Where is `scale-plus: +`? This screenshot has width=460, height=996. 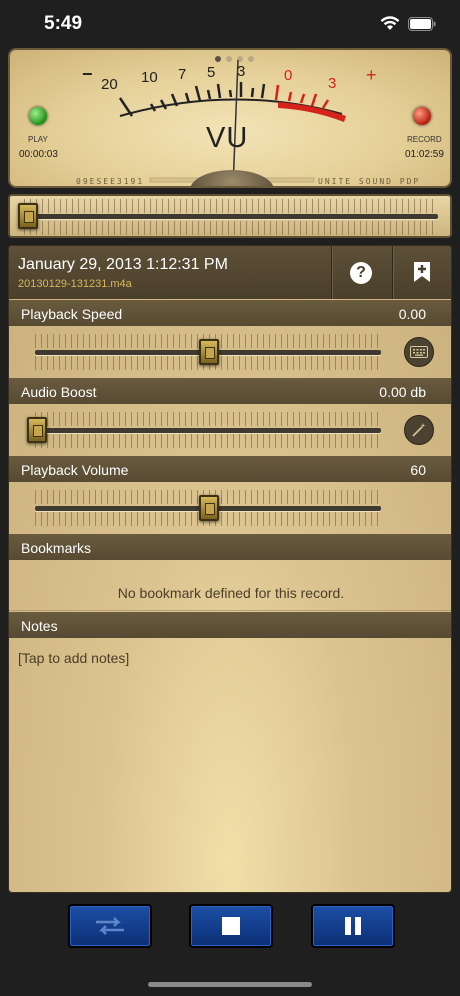 scale-plus: + is located at coordinates (371, 75).